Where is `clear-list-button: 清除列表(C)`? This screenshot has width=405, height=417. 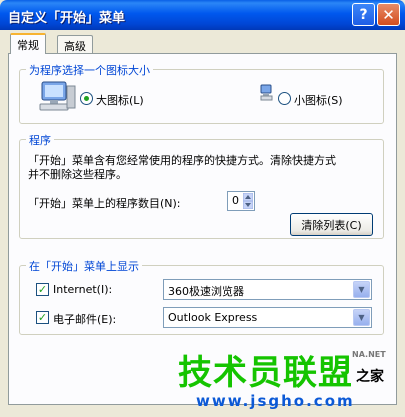 clear-list-button: 清除列表(C) is located at coordinates (331, 224).